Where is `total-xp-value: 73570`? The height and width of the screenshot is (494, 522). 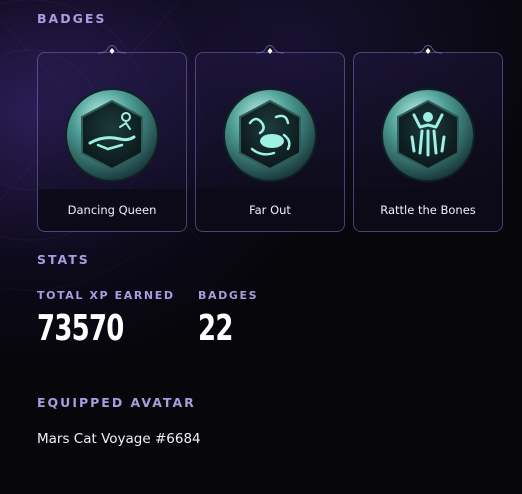 total-xp-value: 73570 is located at coordinates (80, 328).